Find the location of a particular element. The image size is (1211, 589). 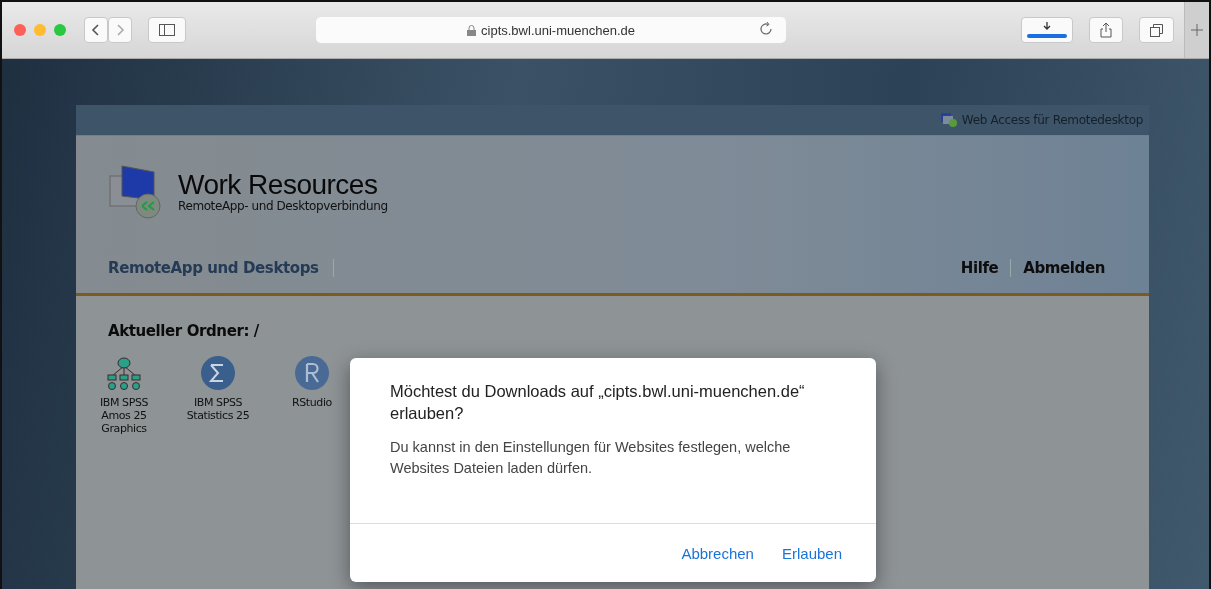

download-arrow-icon is located at coordinates (1047, 26).